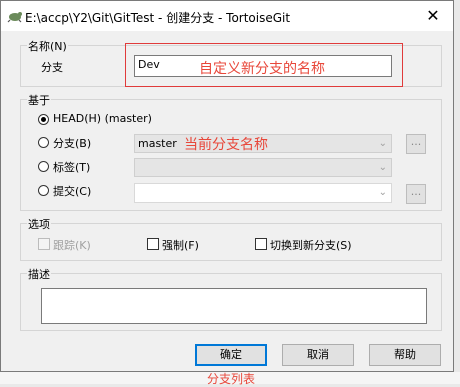 This screenshot has height=387, width=460. I want to click on tag-select: ⌄, so click(263, 167).